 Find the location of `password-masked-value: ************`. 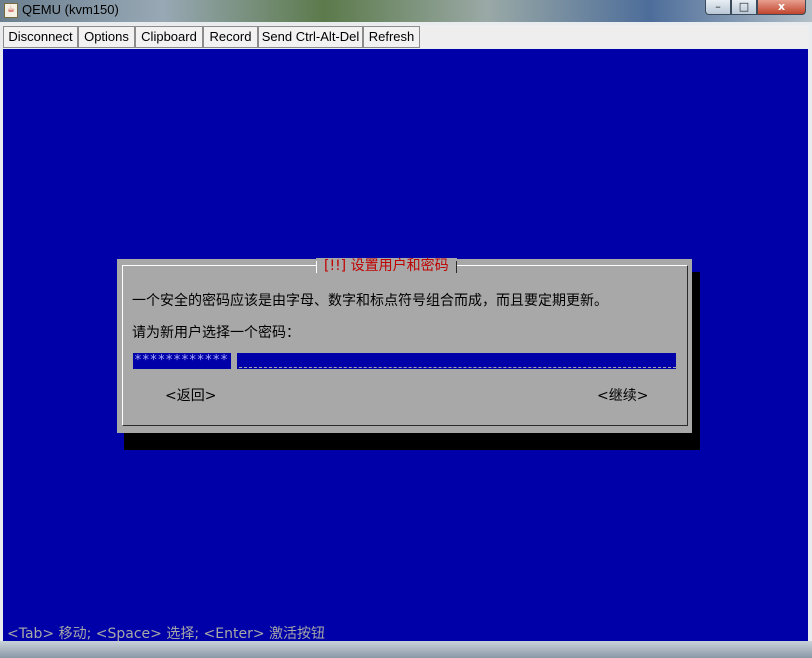

password-masked-value: ************ is located at coordinates (181, 360).